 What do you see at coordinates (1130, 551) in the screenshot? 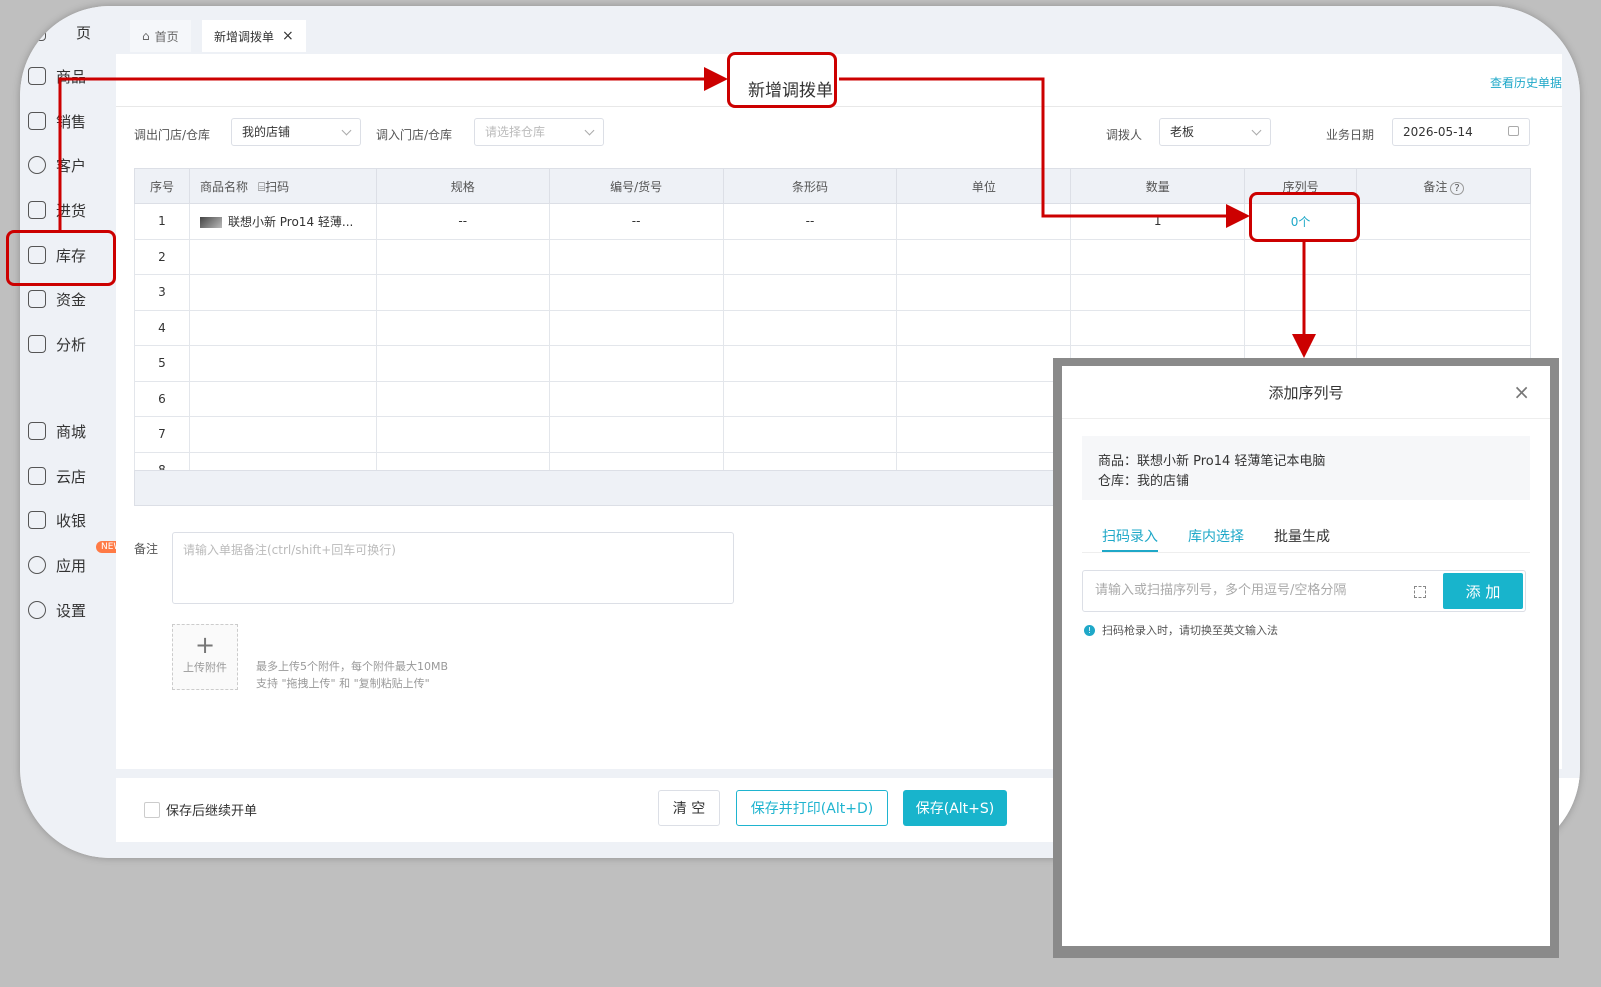
I see `active-tab-indicator` at bounding box center [1130, 551].